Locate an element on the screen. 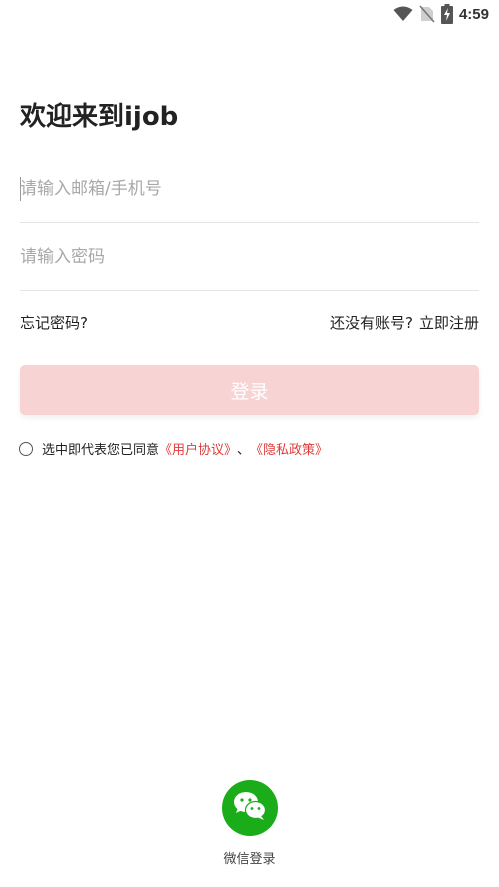 This screenshot has height=887, width=499. password-input is located at coordinates (249, 256).